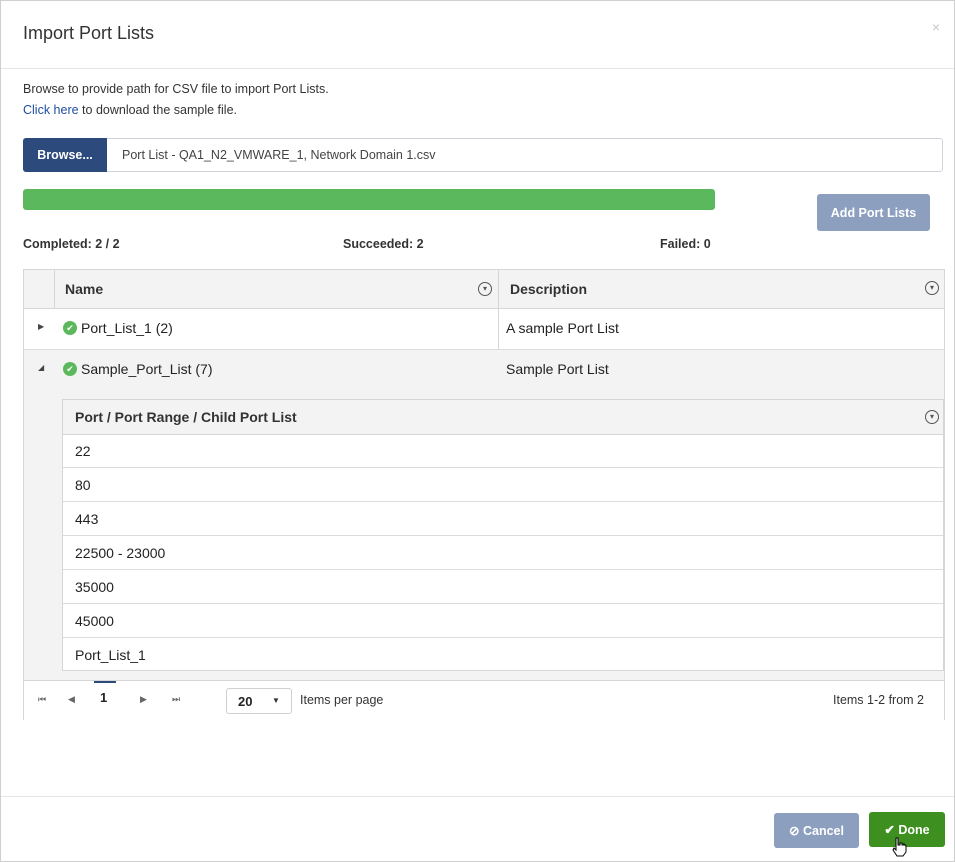 The image size is (955, 862). I want to click on progress-bar, so click(369, 199).